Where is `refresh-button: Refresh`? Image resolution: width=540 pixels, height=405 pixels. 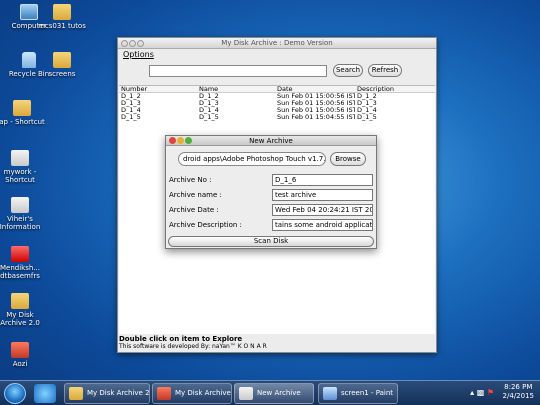 refresh-button: Refresh is located at coordinates (385, 70).